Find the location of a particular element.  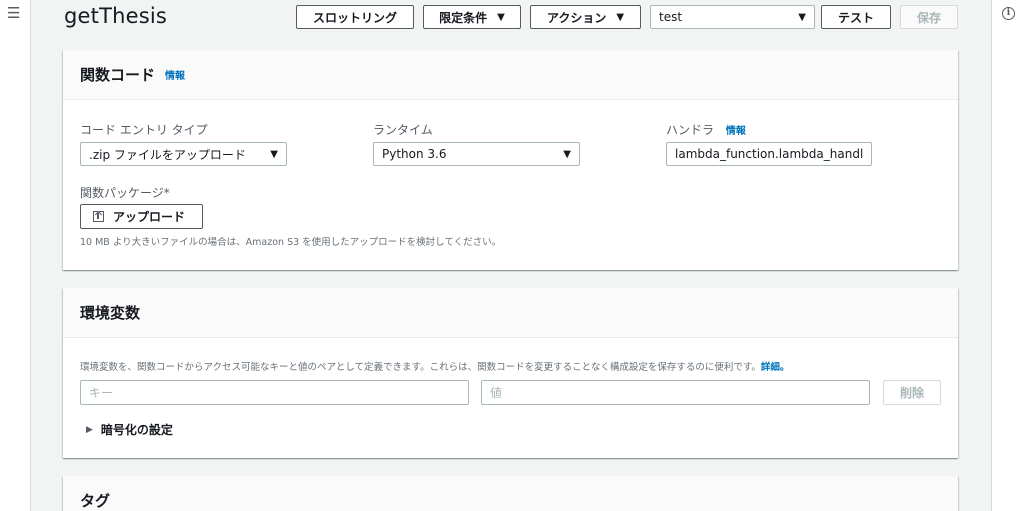

page-title: getThesis is located at coordinates (116, 16).